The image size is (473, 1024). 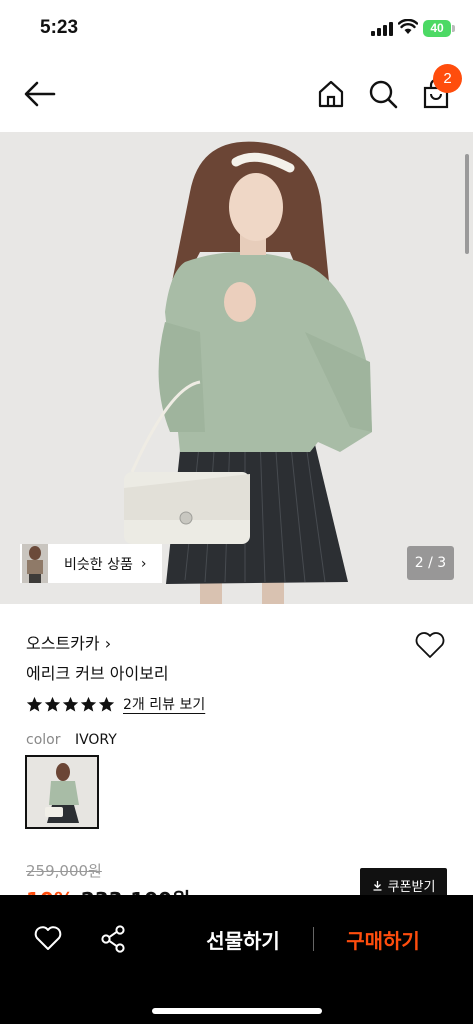 What do you see at coordinates (237, 1011) in the screenshot?
I see `home-indicator` at bounding box center [237, 1011].